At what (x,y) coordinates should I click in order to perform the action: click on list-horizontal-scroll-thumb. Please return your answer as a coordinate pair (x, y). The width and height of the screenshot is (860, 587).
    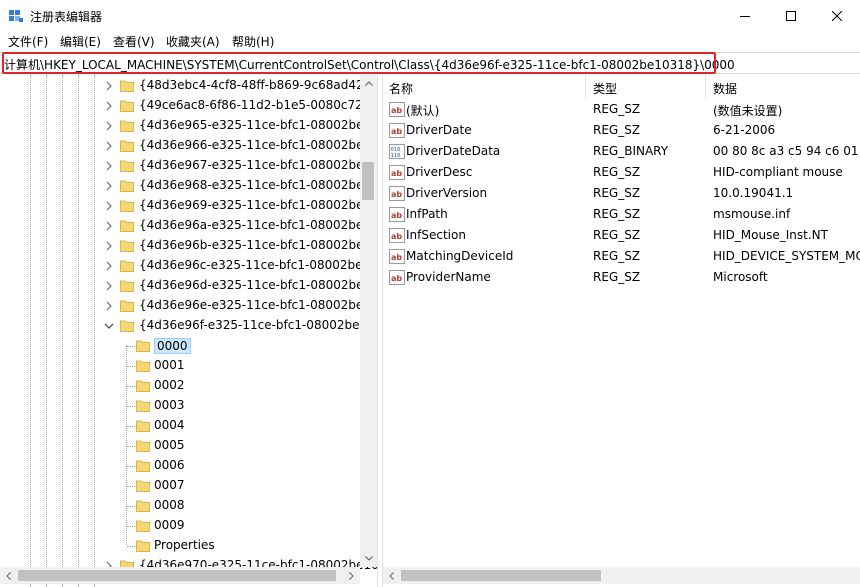
    Looking at the image, I should click on (501, 575).